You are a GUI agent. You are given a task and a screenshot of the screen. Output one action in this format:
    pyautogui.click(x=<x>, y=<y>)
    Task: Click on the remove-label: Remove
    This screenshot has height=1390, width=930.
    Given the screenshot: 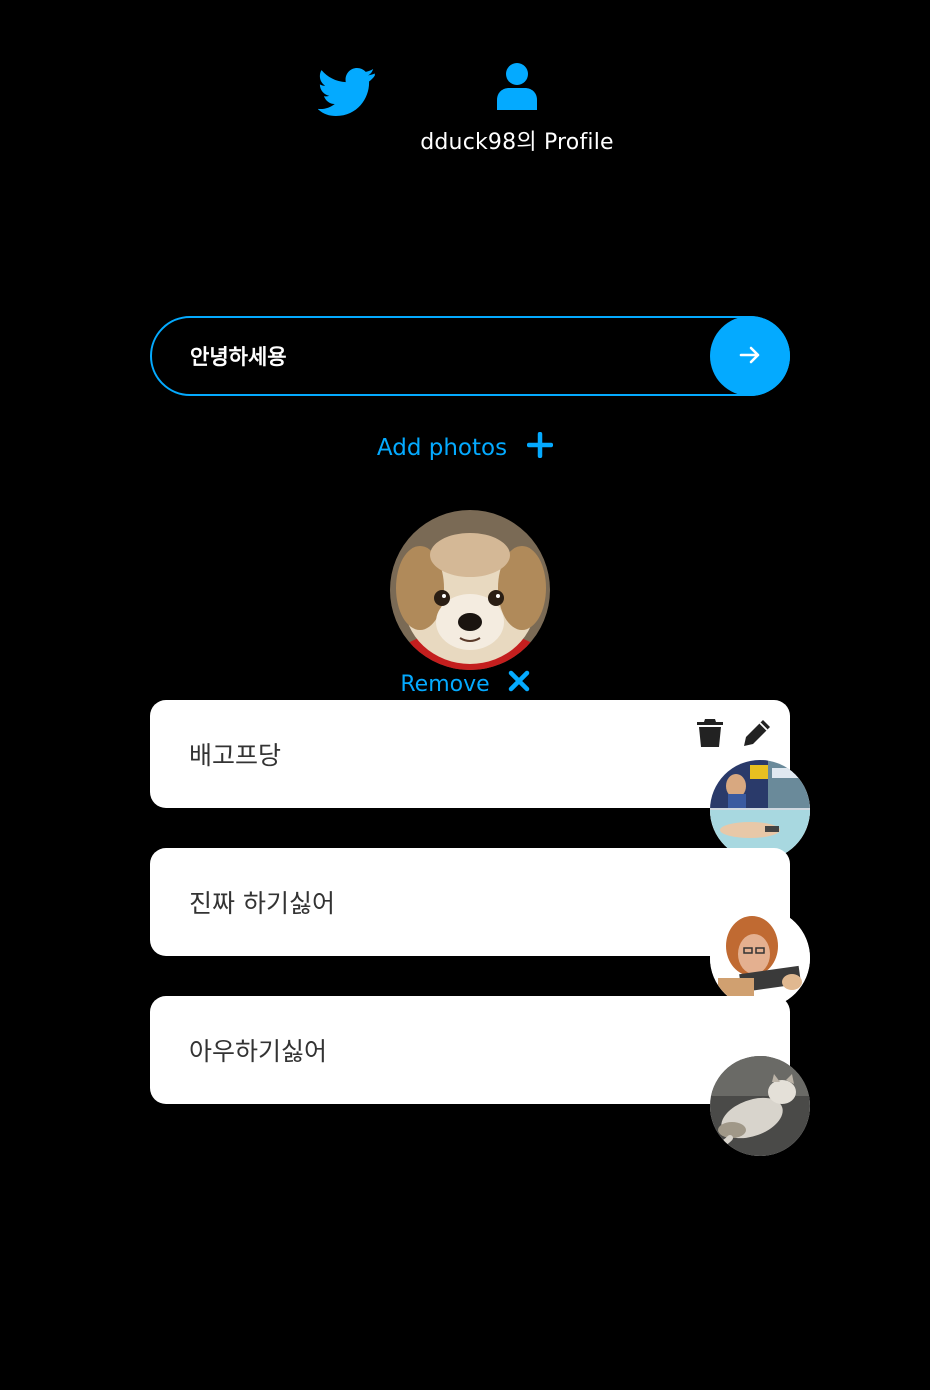 What is the action you would take?
    pyautogui.click(x=445, y=684)
    